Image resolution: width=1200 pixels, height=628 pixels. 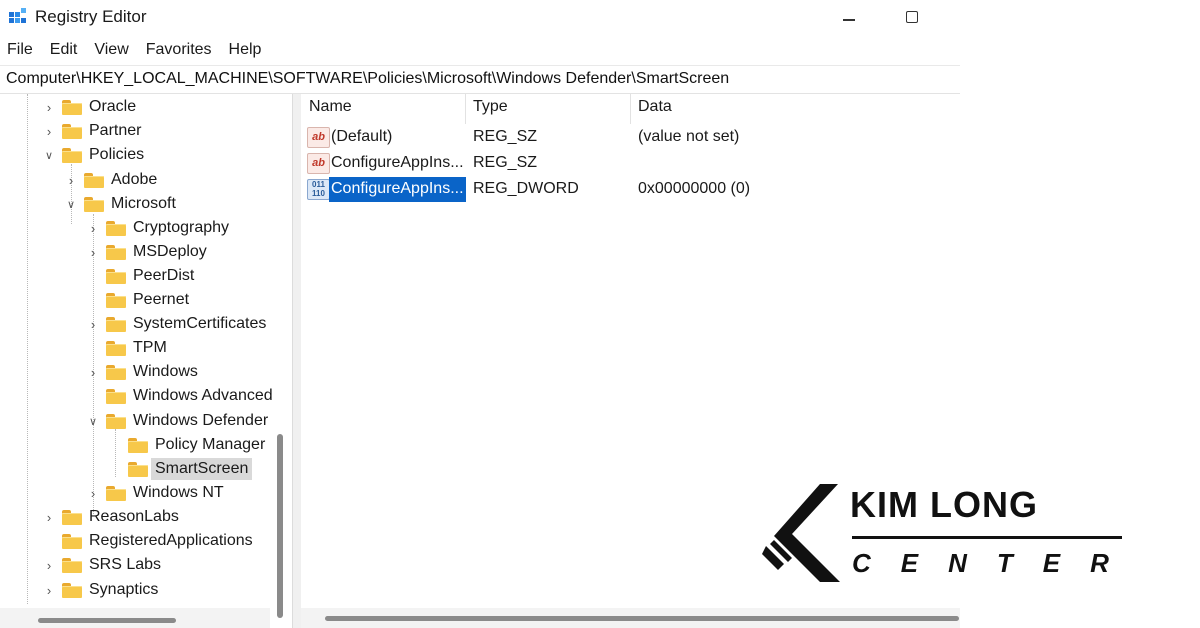 What do you see at coordinates (202, 469) in the screenshot?
I see `tree-item-label: SmartScreen` at bounding box center [202, 469].